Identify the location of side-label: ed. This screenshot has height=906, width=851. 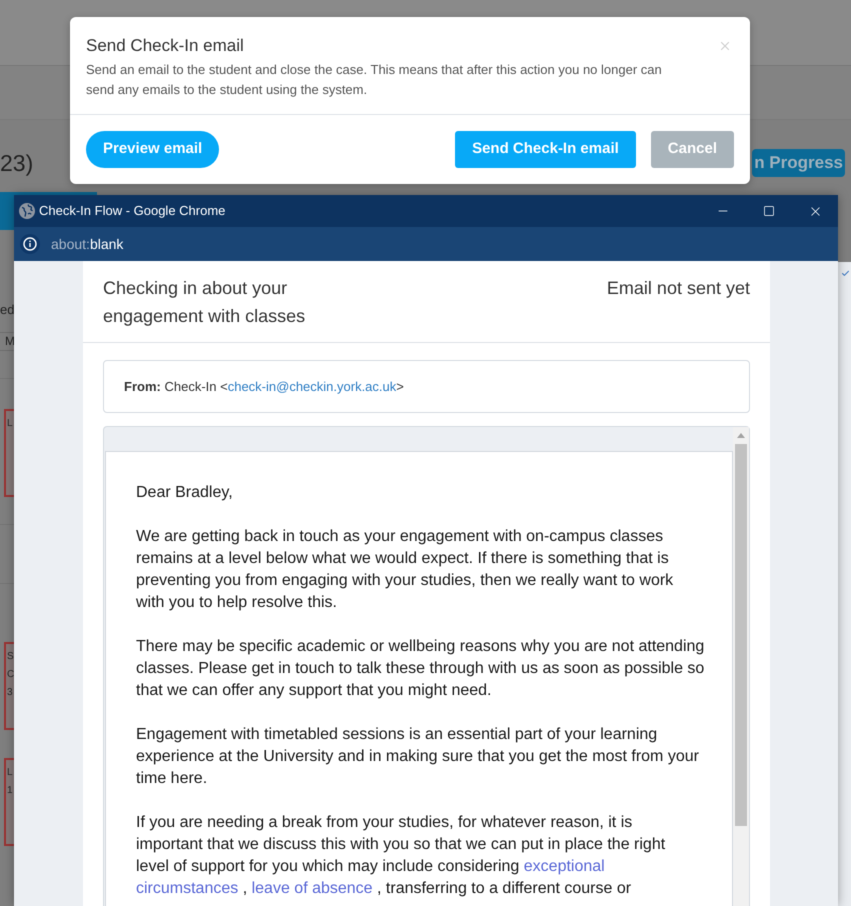
(7, 310).